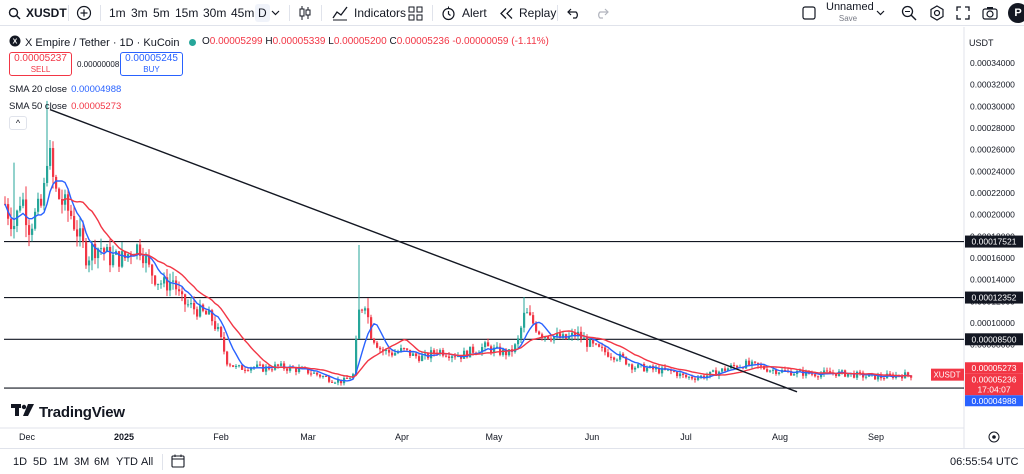 Image resolution: width=1024 pixels, height=474 pixels. Describe the element at coordinates (981, 43) in the screenshot. I see `currency-label: USDT` at that location.